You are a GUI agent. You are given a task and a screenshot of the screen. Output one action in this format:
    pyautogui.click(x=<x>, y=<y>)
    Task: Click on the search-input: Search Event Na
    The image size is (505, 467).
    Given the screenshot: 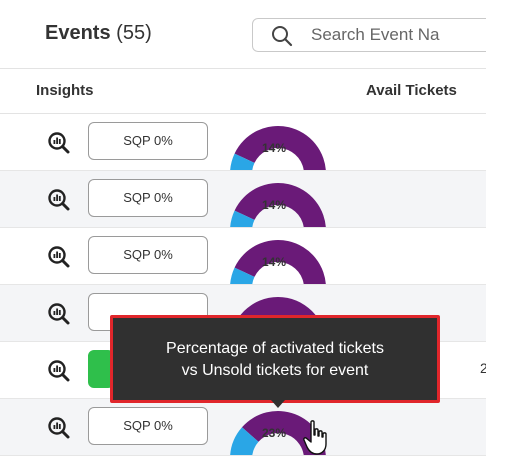 What is the action you would take?
    pyautogui.click(x=374, y=35)
    